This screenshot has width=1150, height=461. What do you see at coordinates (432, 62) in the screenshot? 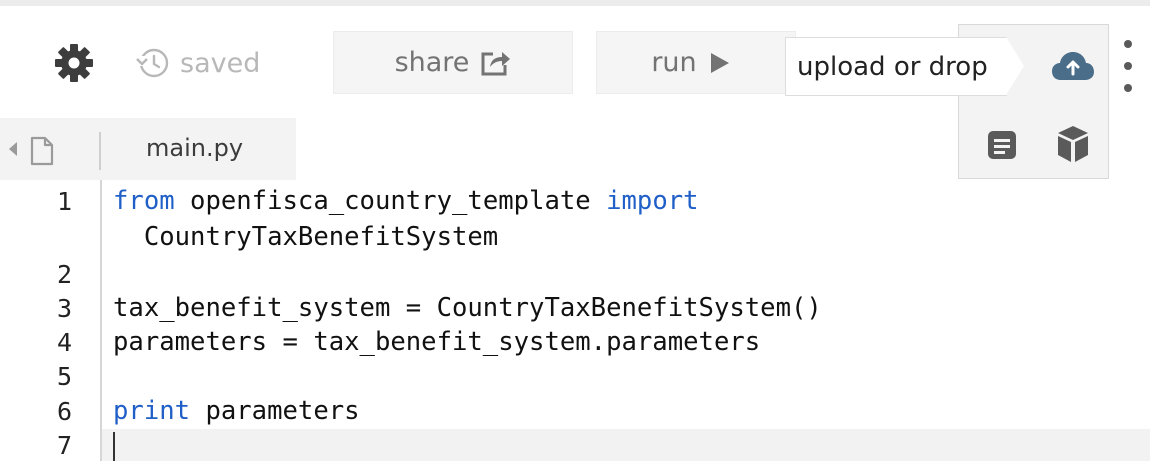
I see `share-label: share` at bounding box center [432, 62].